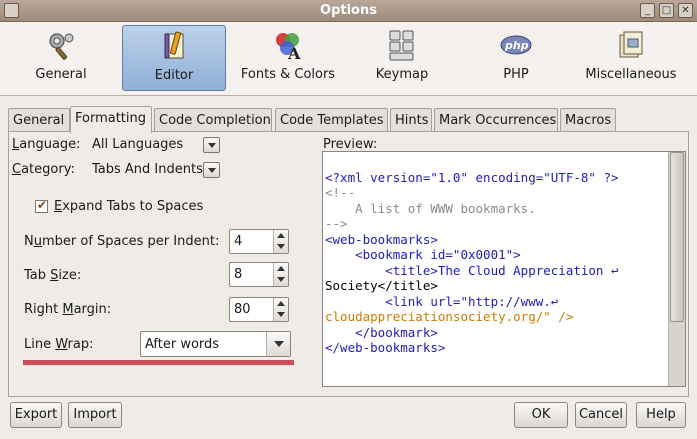  Describe the element at coordinates (677, 237) in the screenshot. I see `scrollbar-thumb` at that location.